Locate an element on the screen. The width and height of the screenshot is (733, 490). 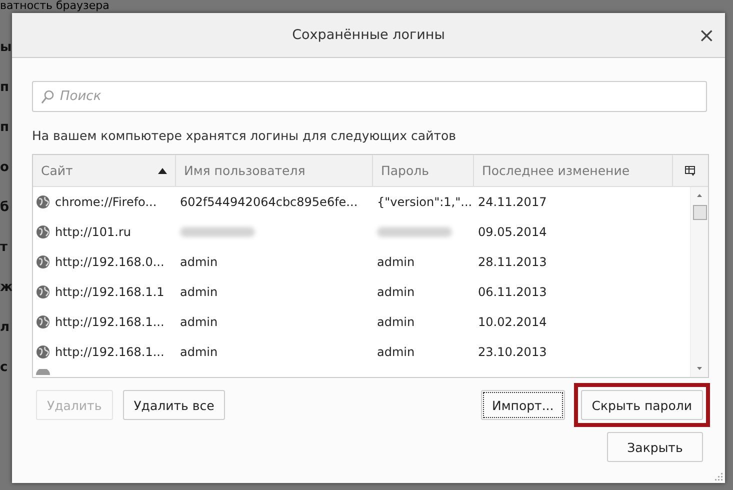
column-header: Имя пользователя is located at coordinates (274, 170).